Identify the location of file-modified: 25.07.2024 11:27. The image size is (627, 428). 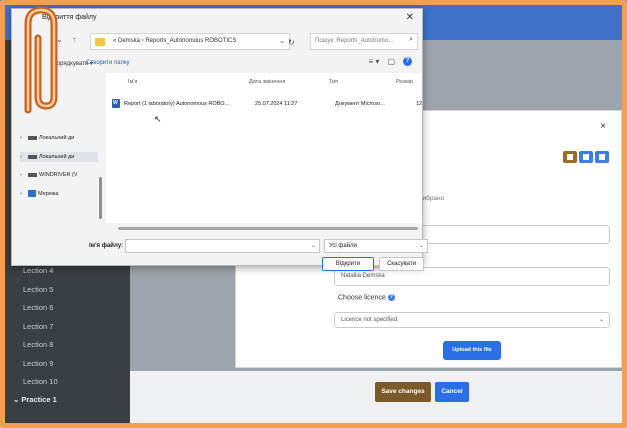
(276, 104).